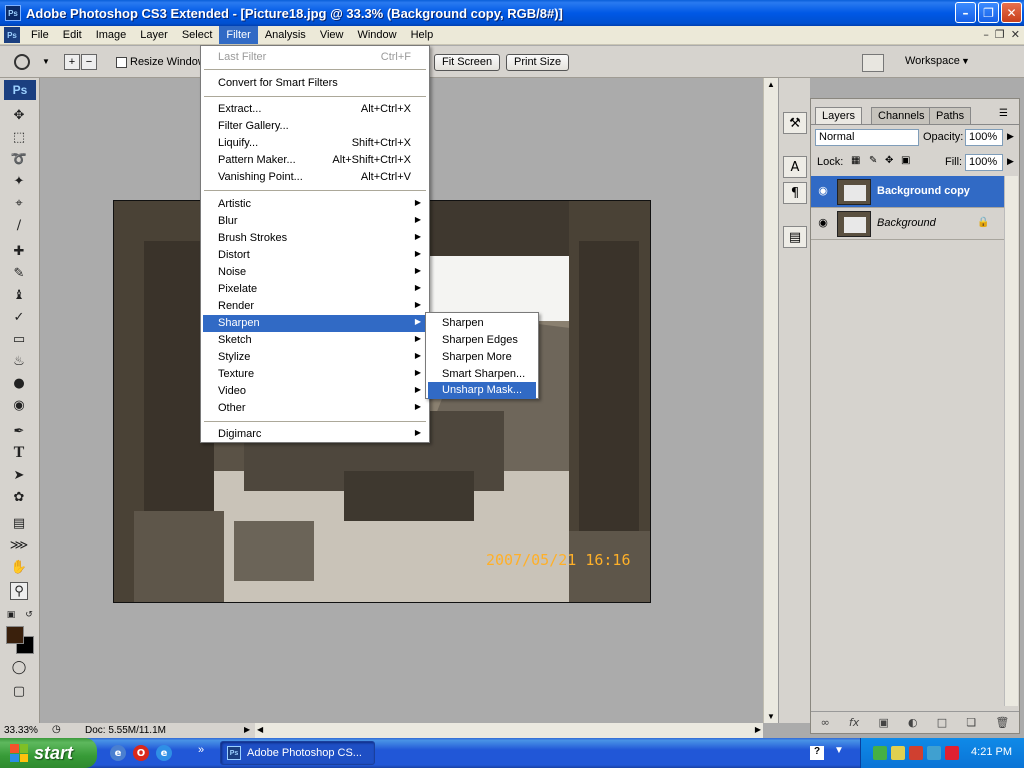  Describe the element at coordinates (201, 750) in the screenshot. I see `quicklaunch-expand-icon: »` at that location.